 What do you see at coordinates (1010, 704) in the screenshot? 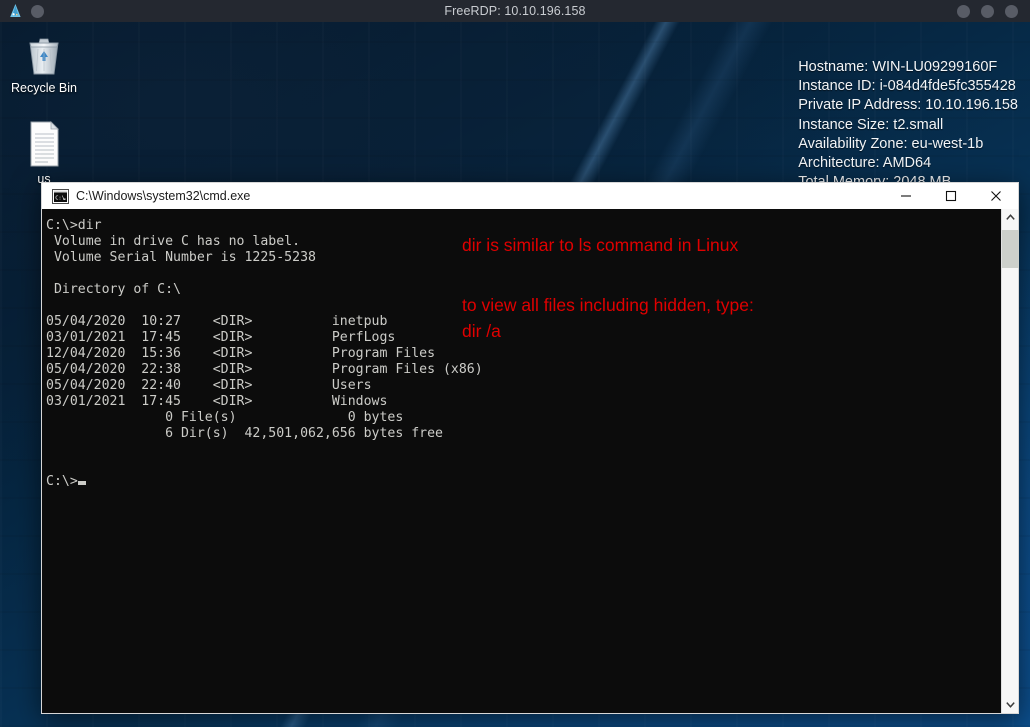
I see `scrollbar-down-arrow-icon` at bounding box center [1010, 704].